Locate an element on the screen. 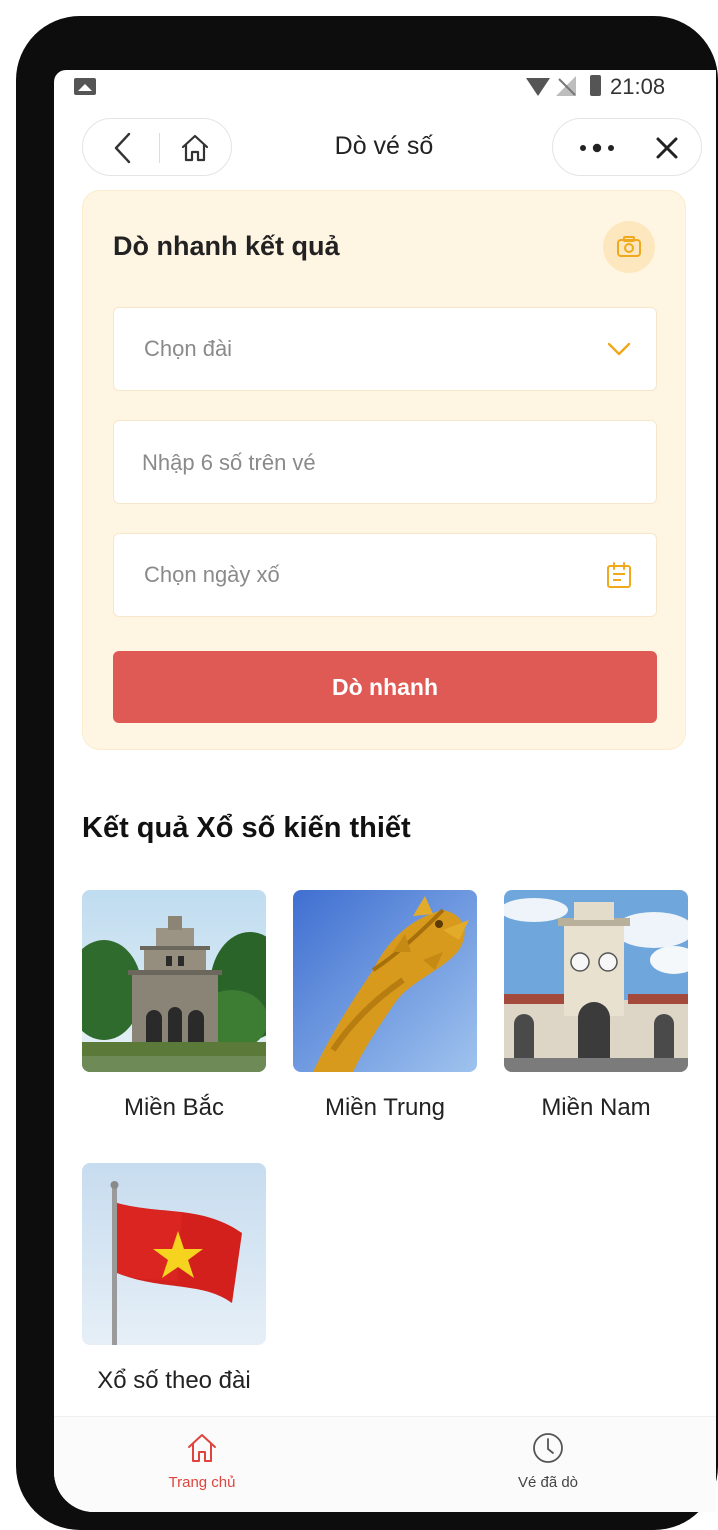 The height and width of the screenshot is (1530, 718). ticket-number-field is located at coordinates (385, 462).